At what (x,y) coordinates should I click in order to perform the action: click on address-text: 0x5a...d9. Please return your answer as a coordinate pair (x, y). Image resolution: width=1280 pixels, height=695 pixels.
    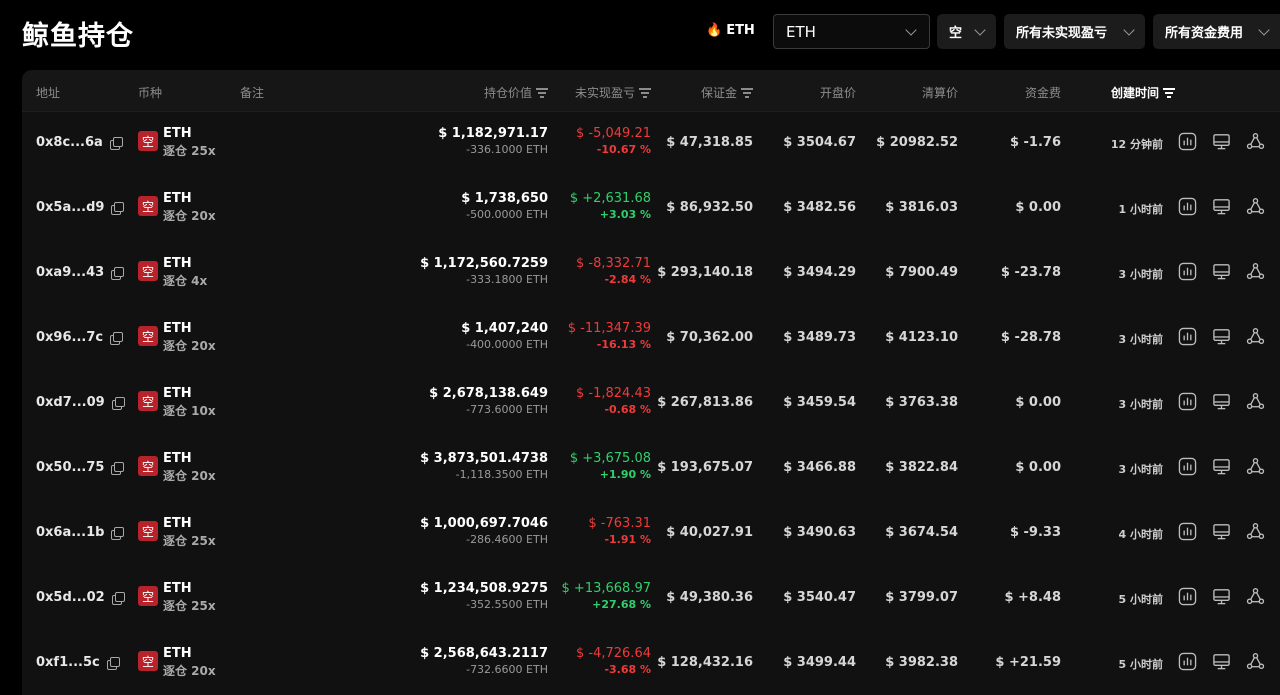
    Looking at the image, I should click on (70, 207).